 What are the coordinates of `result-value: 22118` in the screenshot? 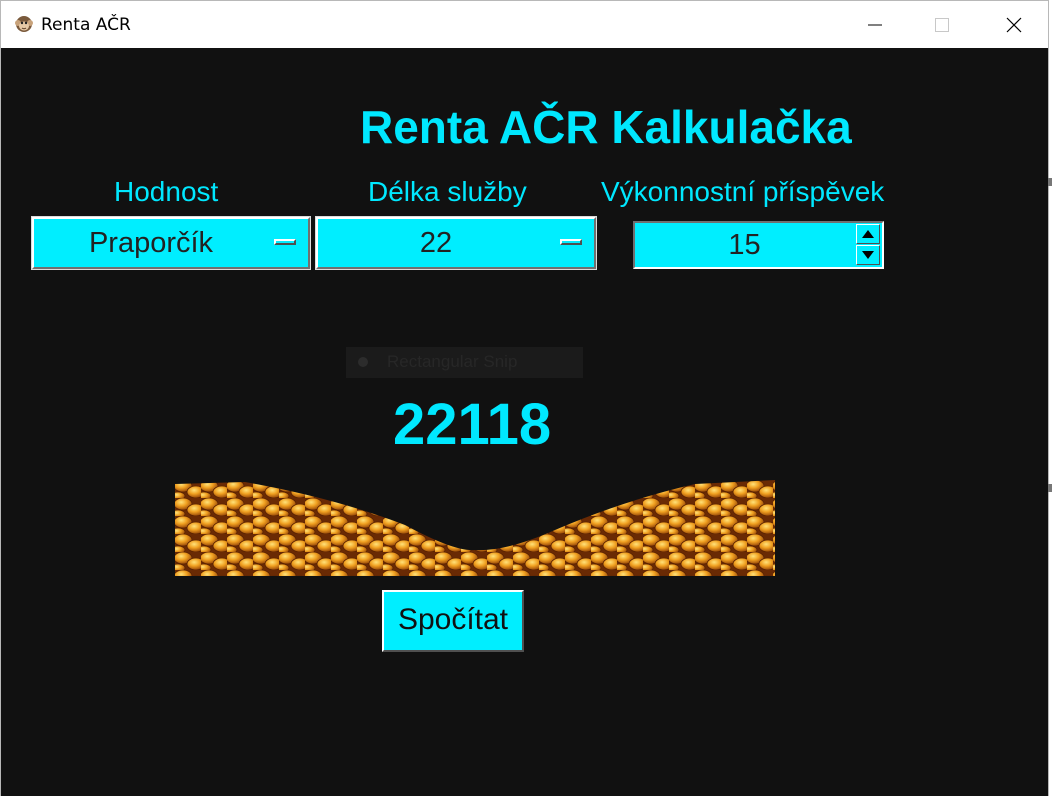 It's located at (472, 424).